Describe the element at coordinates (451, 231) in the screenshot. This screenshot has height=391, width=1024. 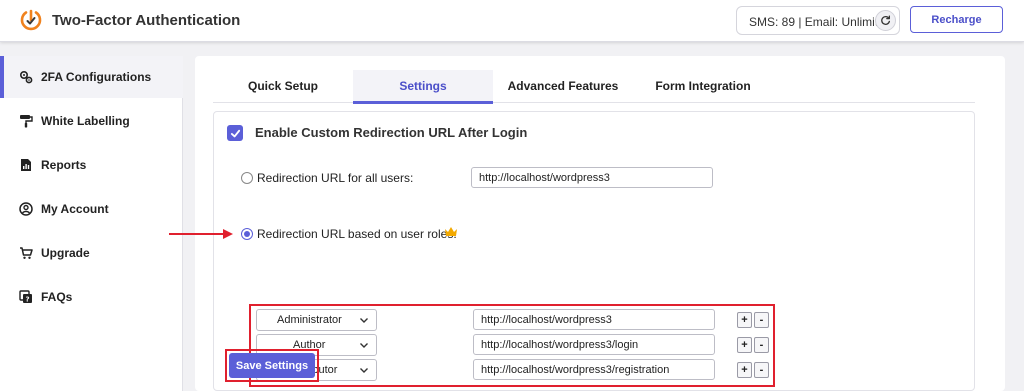
I see `crown-icon` at that location.